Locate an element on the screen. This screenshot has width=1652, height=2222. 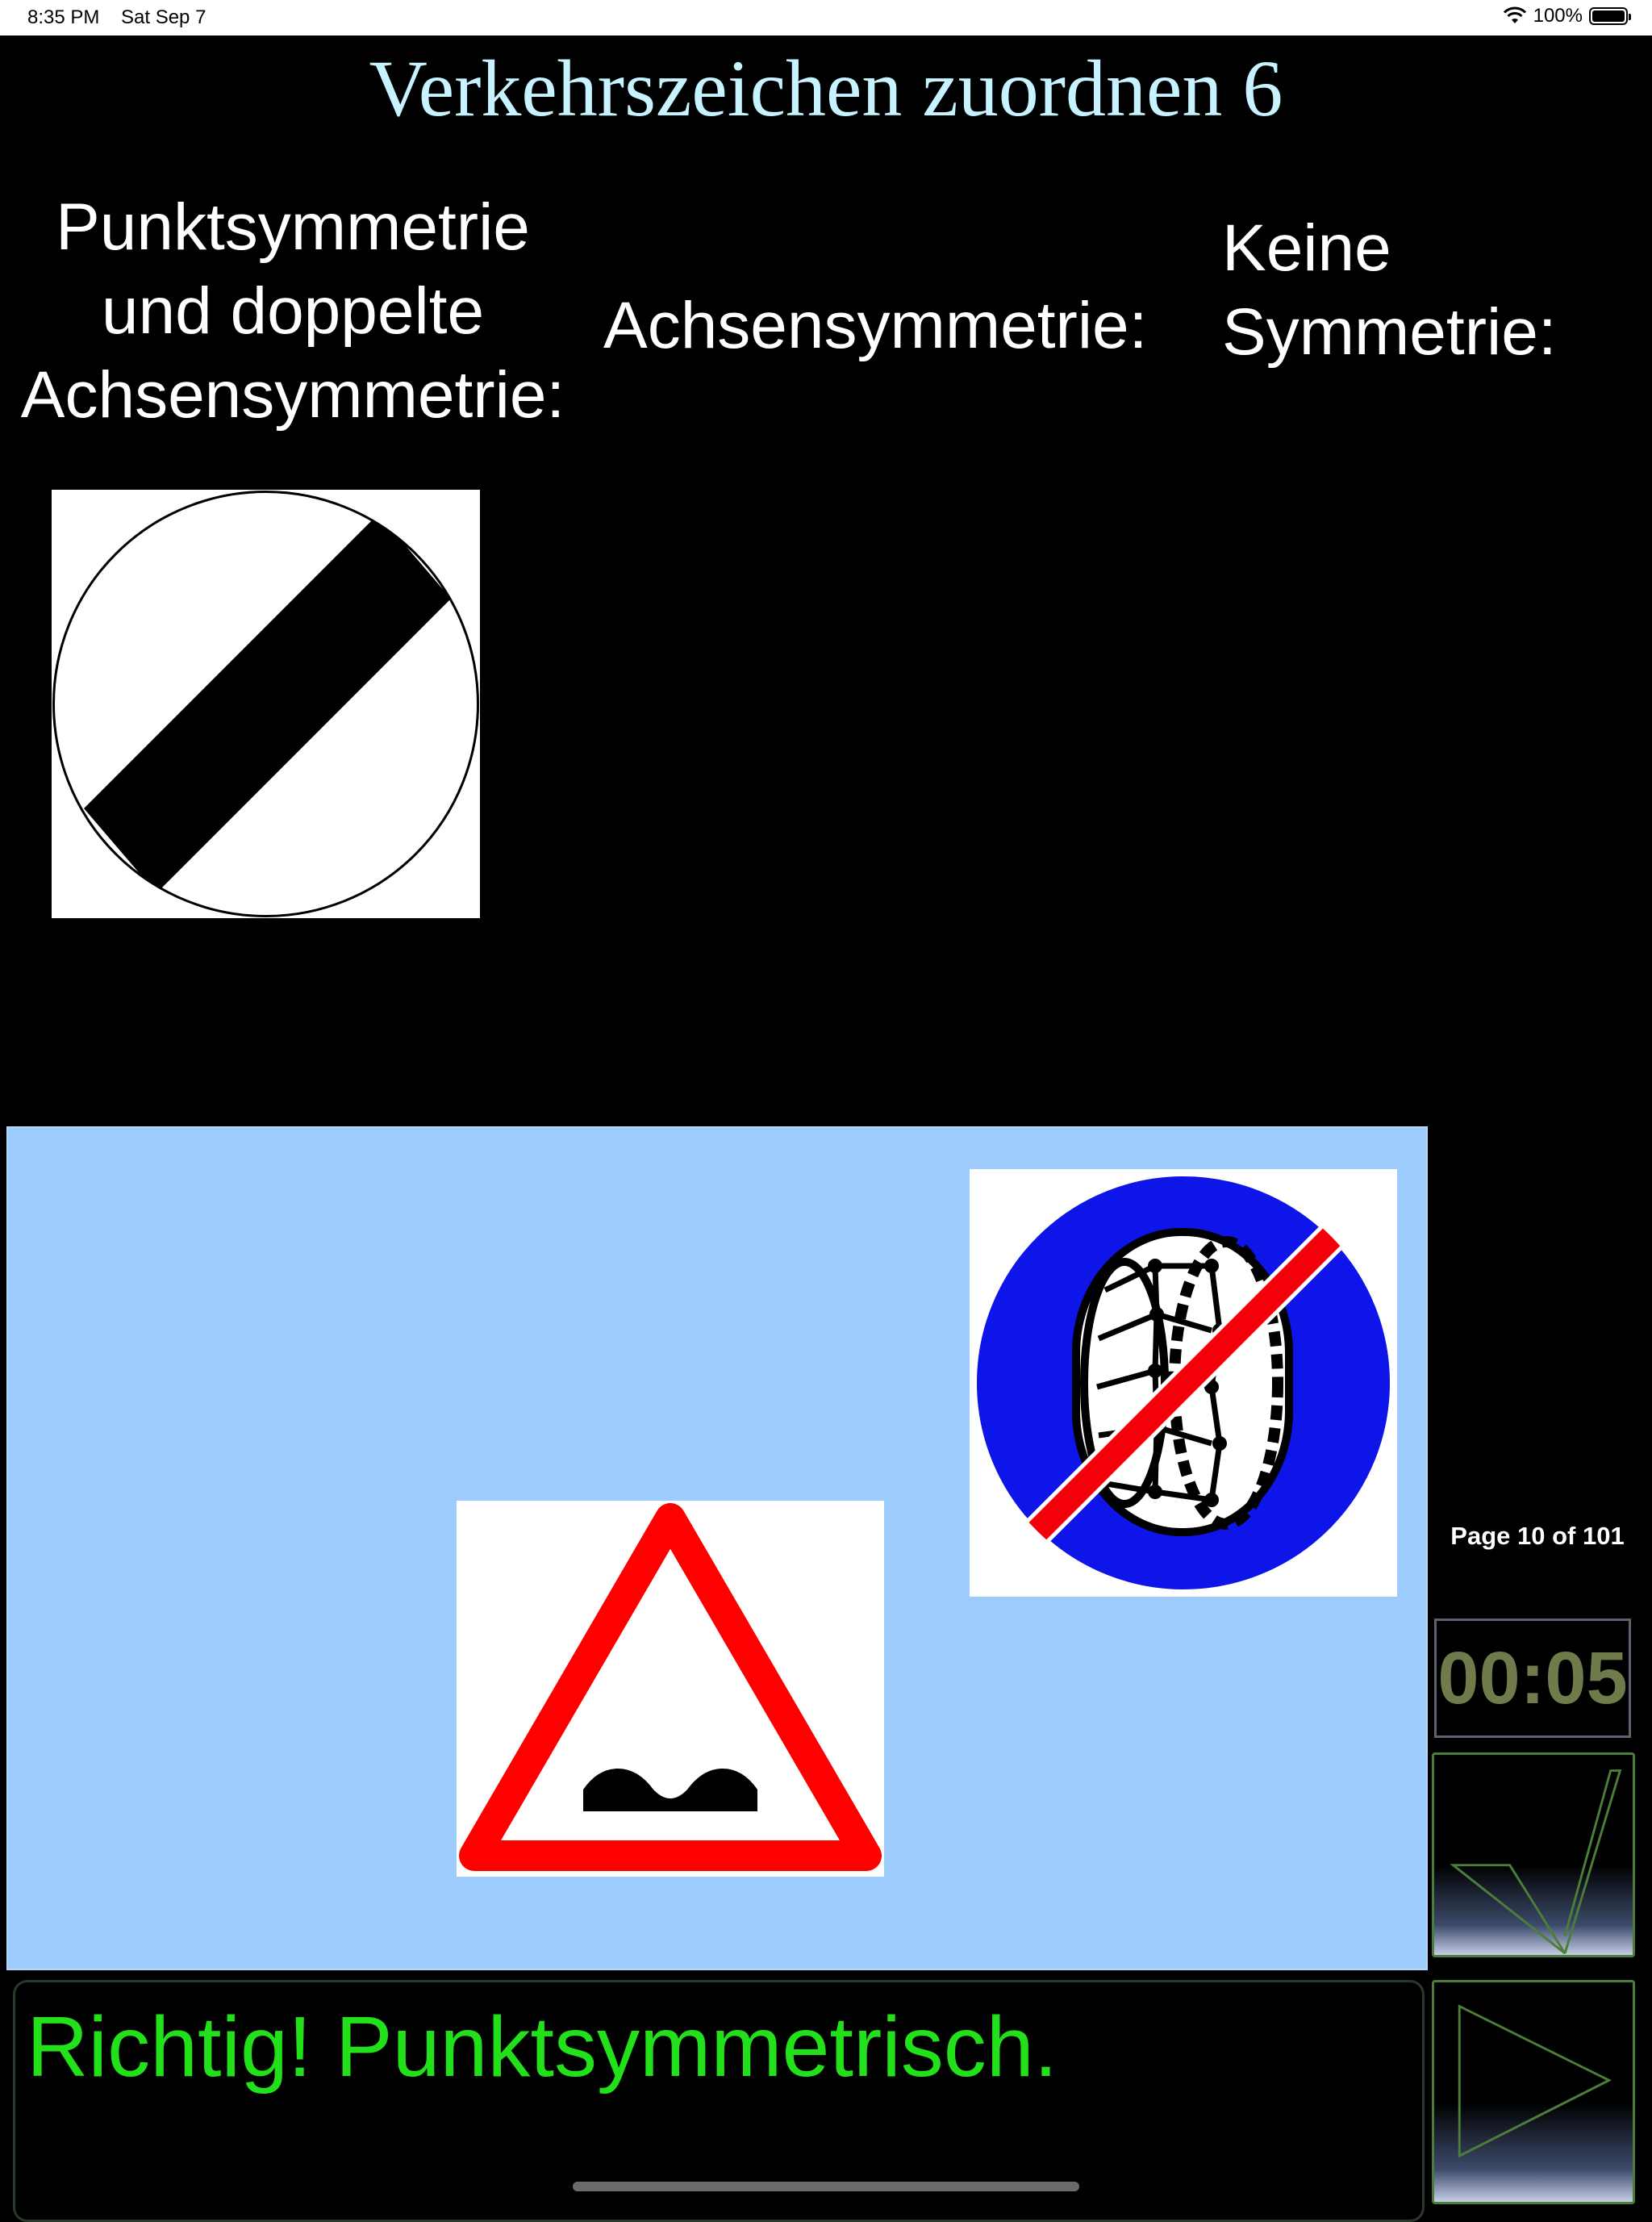
speed-bump-icon is located at coordinates (671, 1687).